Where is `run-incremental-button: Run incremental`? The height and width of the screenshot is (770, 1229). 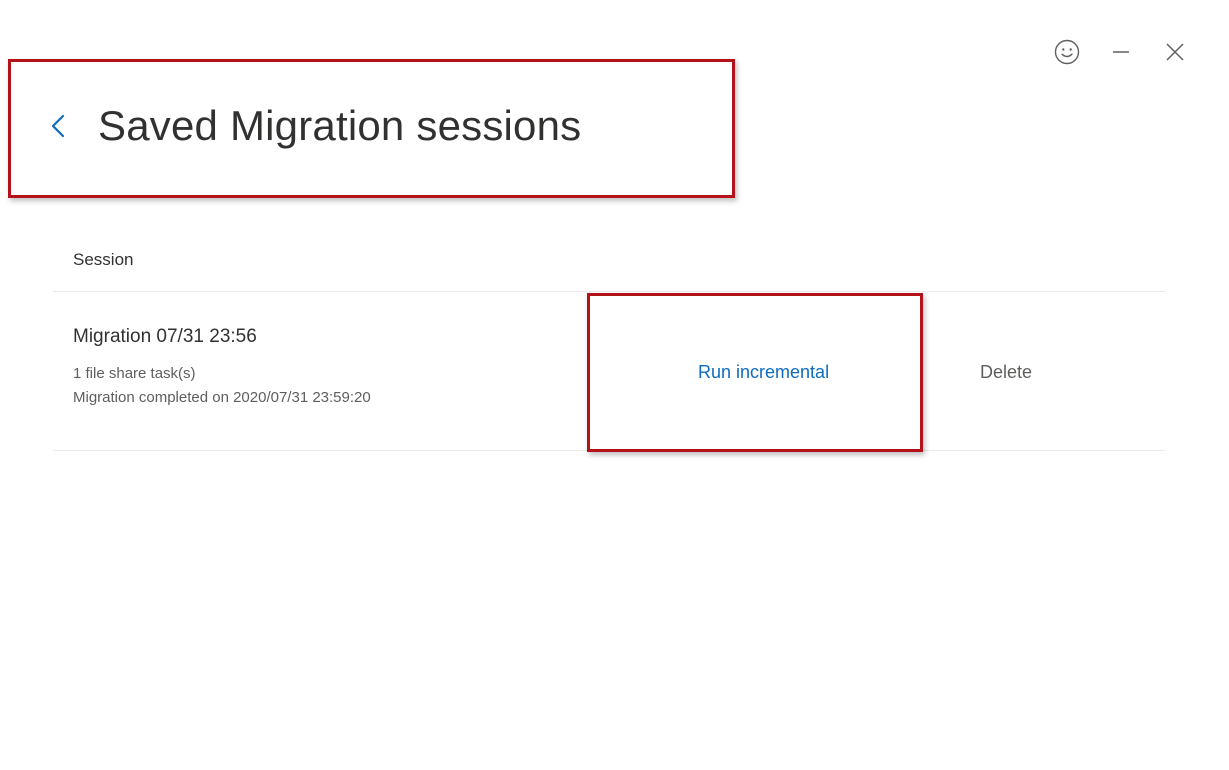 run-incremental-button: Run incremental is located at coordinates (763, 372).